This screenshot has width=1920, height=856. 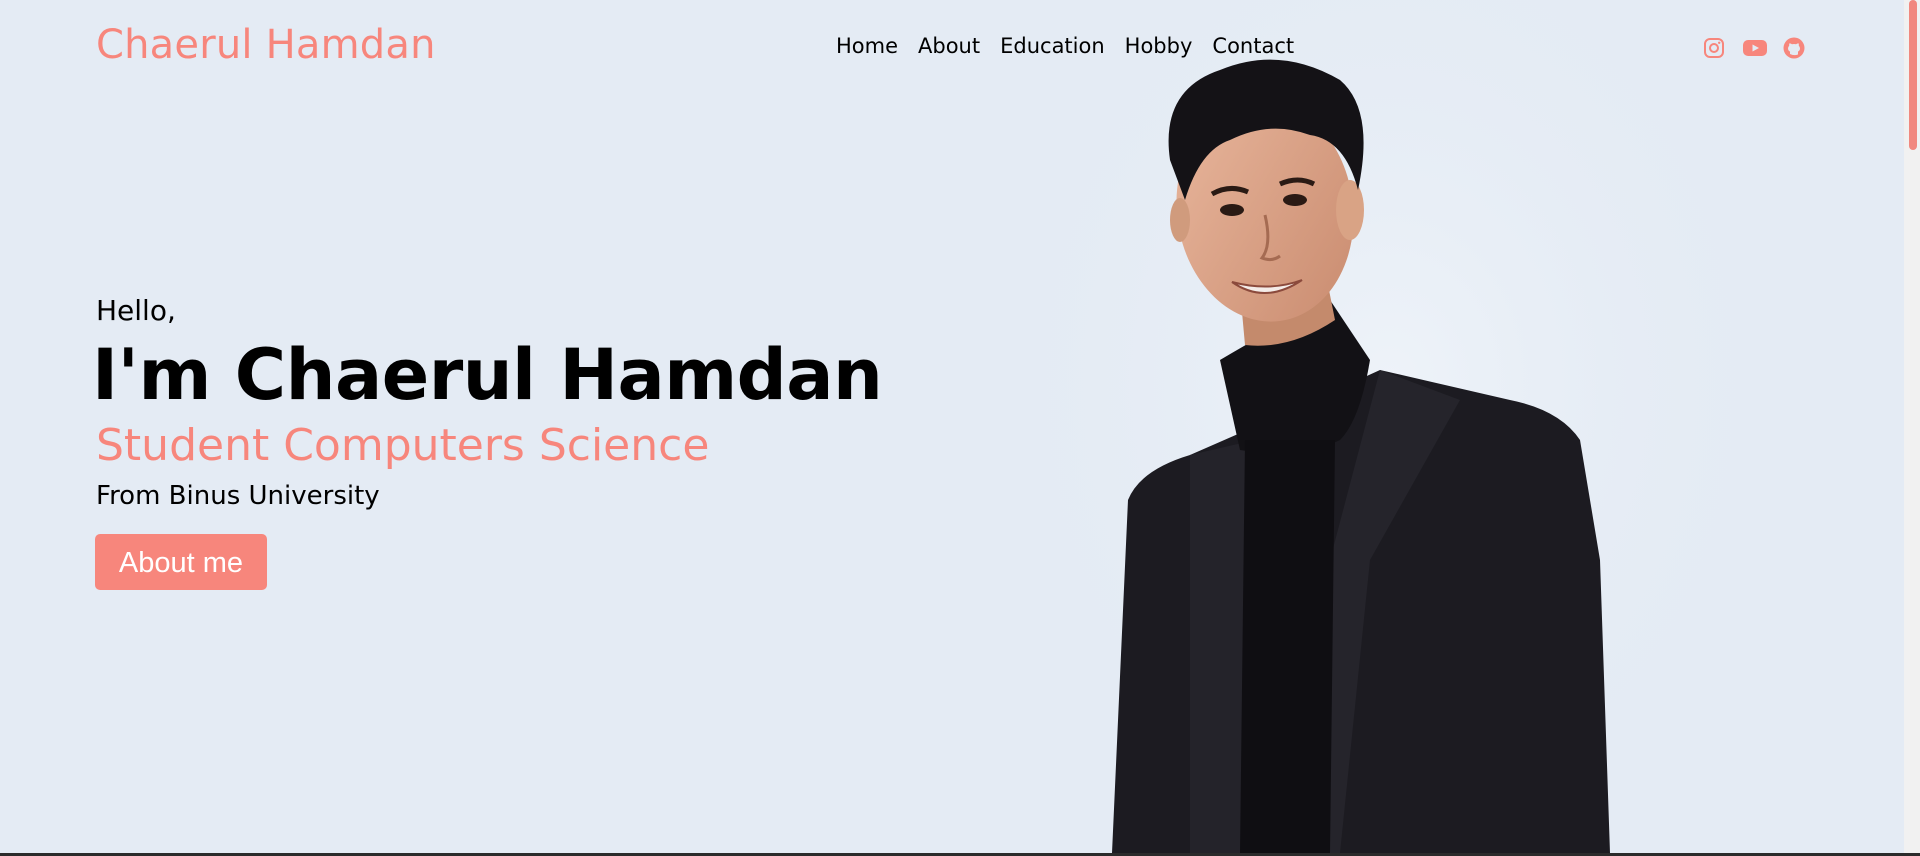 What do you see at coordinates (1714, 48) in the screenshot?
I see `instagram-icon` at bounding box center [1714, 48].